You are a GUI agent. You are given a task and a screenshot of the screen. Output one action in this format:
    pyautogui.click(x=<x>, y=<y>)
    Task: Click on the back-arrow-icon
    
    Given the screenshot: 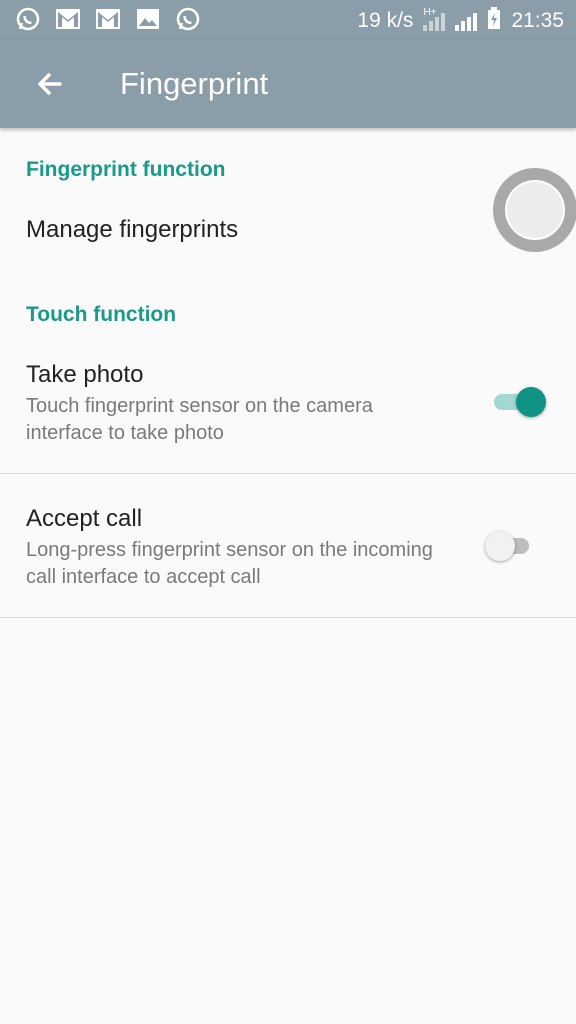 What is the action you would take?
    pyautogui.click(x=50, y=84)
    